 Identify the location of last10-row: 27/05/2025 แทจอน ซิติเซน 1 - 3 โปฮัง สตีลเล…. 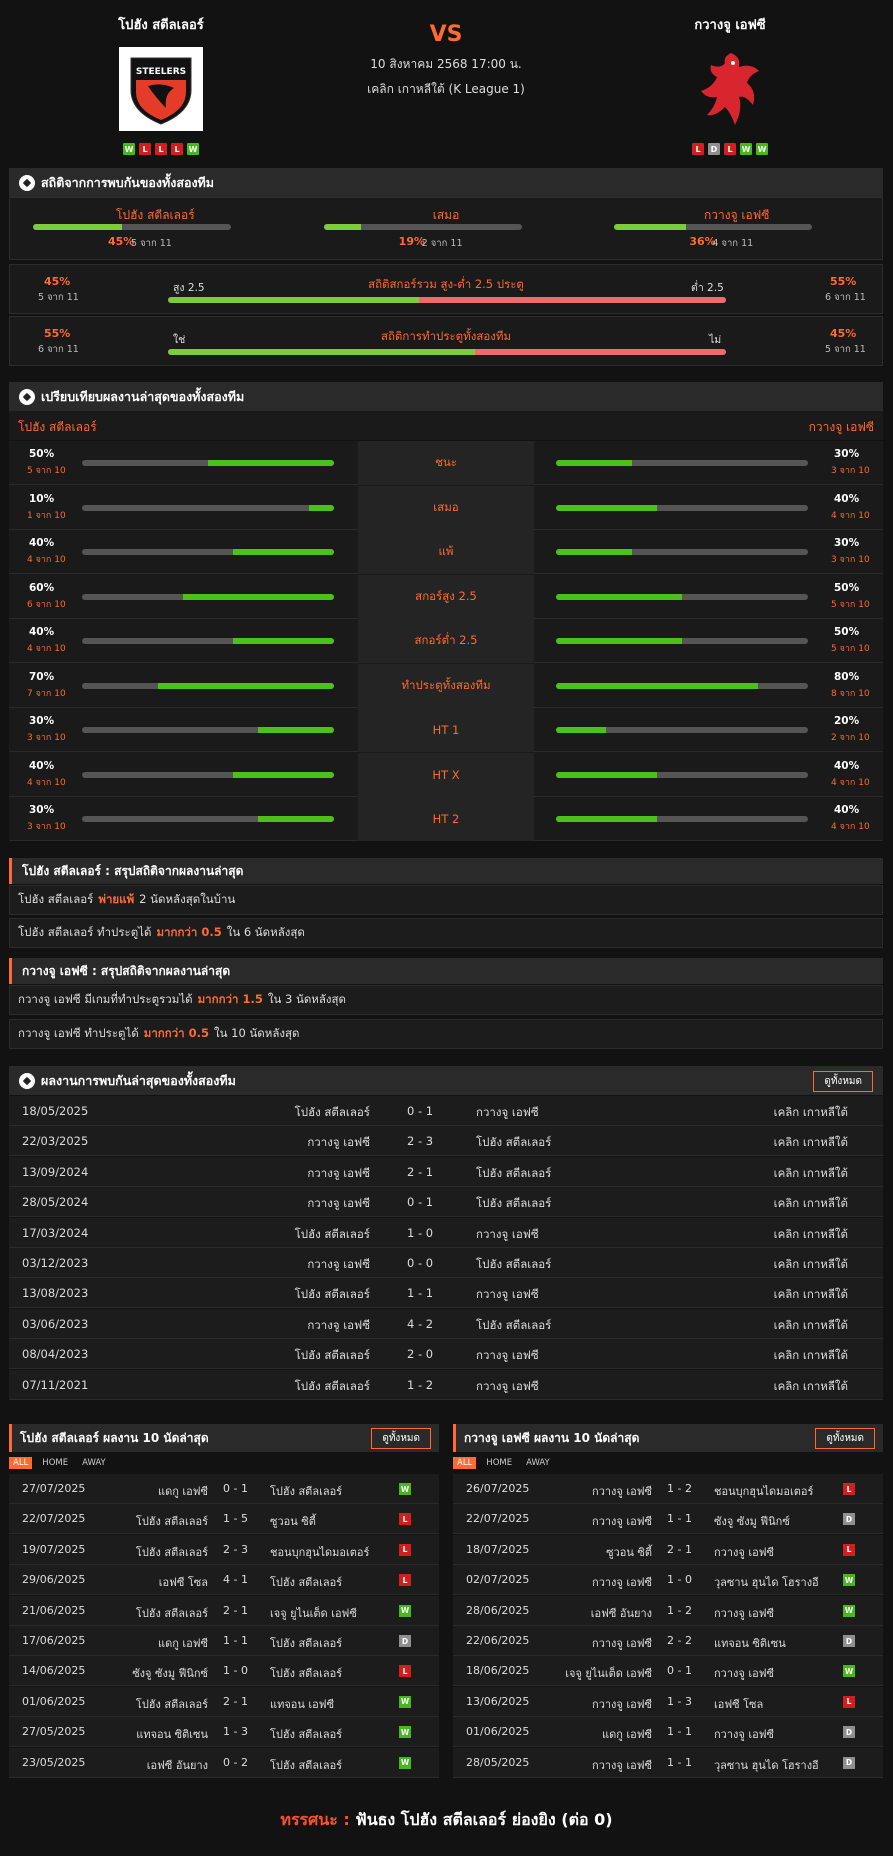
(224, 1732).